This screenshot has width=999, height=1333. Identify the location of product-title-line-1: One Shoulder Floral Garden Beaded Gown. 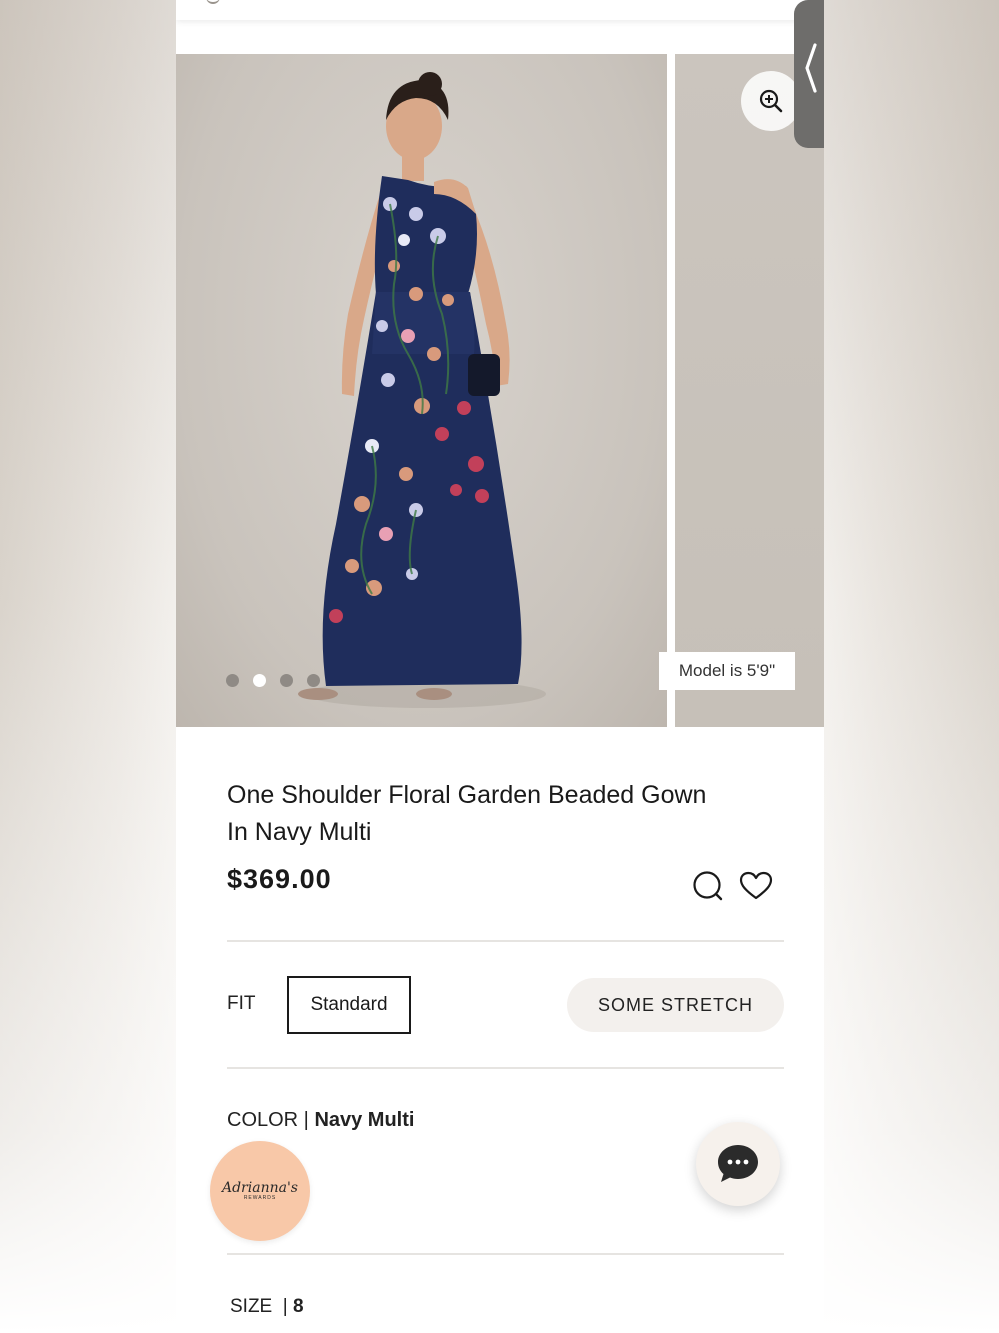
(467, 795).